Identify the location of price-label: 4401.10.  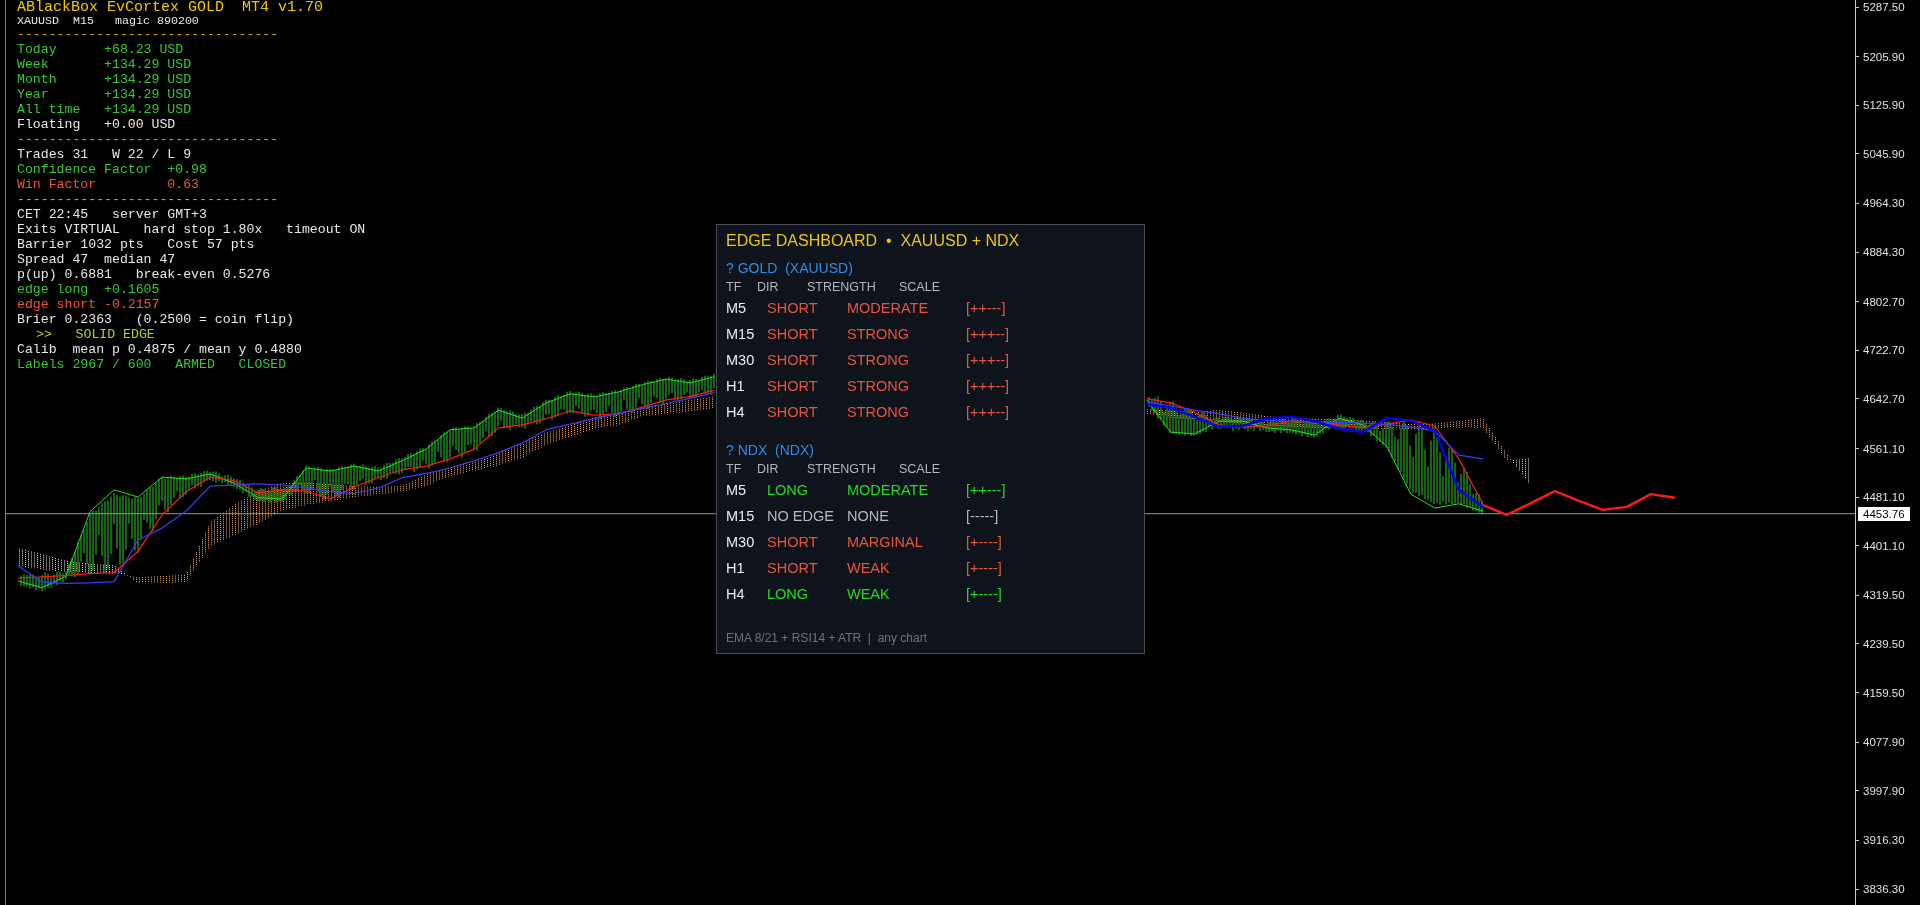
(1880, 545).